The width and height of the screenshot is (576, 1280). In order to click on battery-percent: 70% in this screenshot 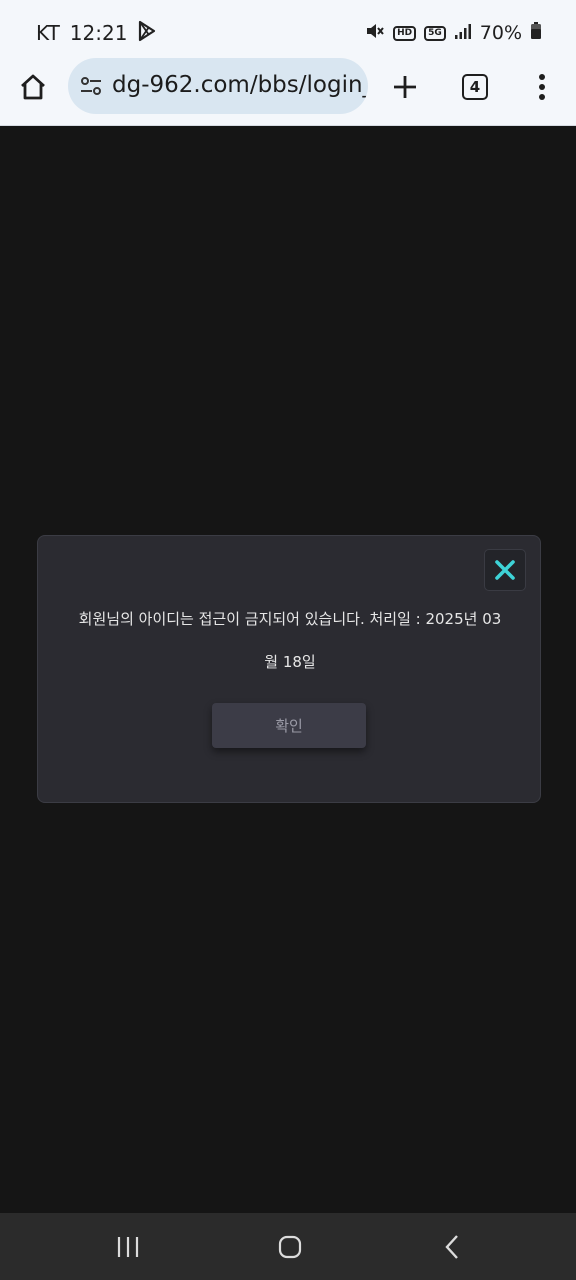, I will do `click(500, 33)`.